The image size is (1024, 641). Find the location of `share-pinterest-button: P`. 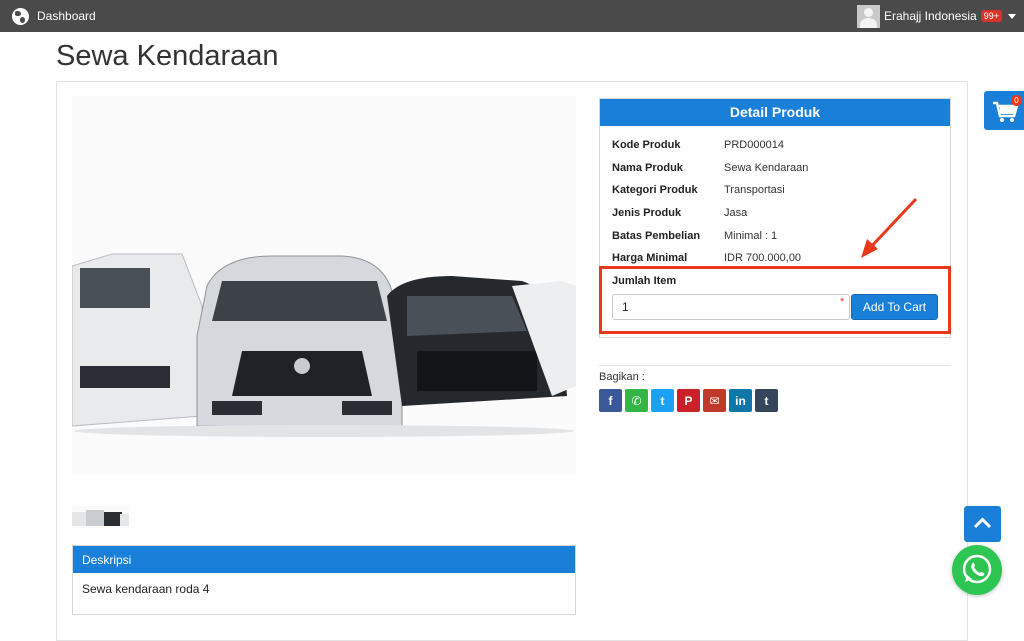

share-pinterest-button: P is located at coordinates (688, 400).